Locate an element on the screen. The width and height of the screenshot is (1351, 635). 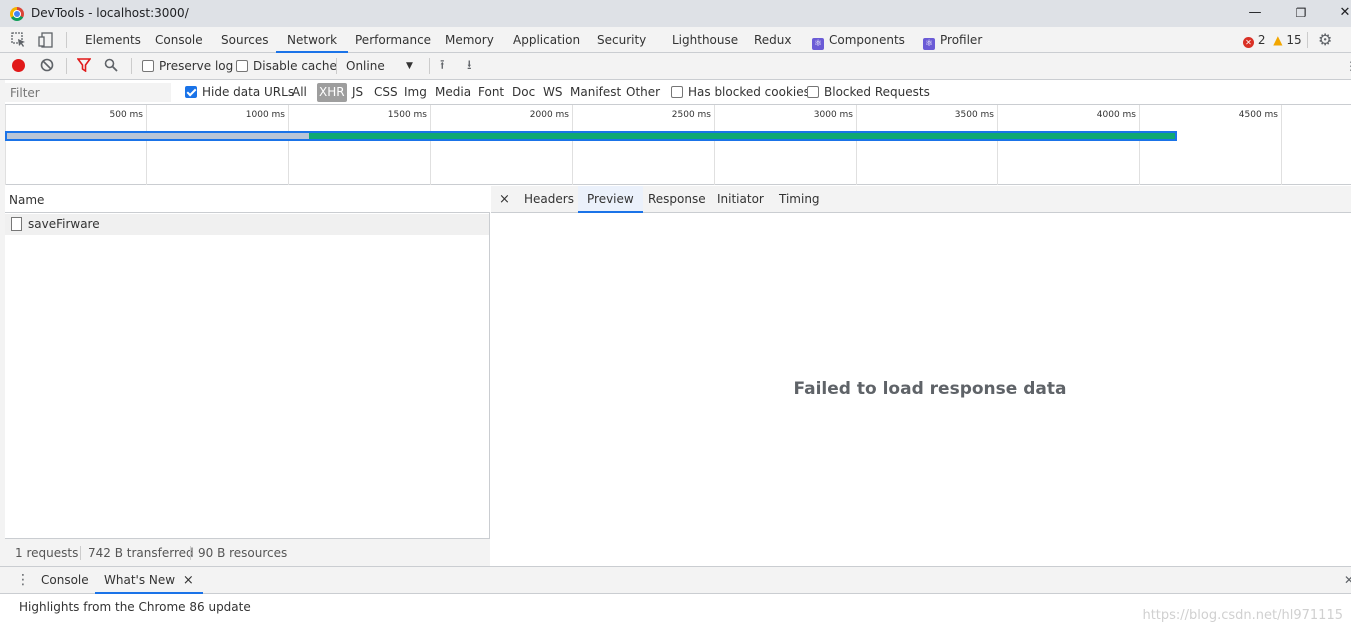
filter-input is located at coordinates (88, 92).